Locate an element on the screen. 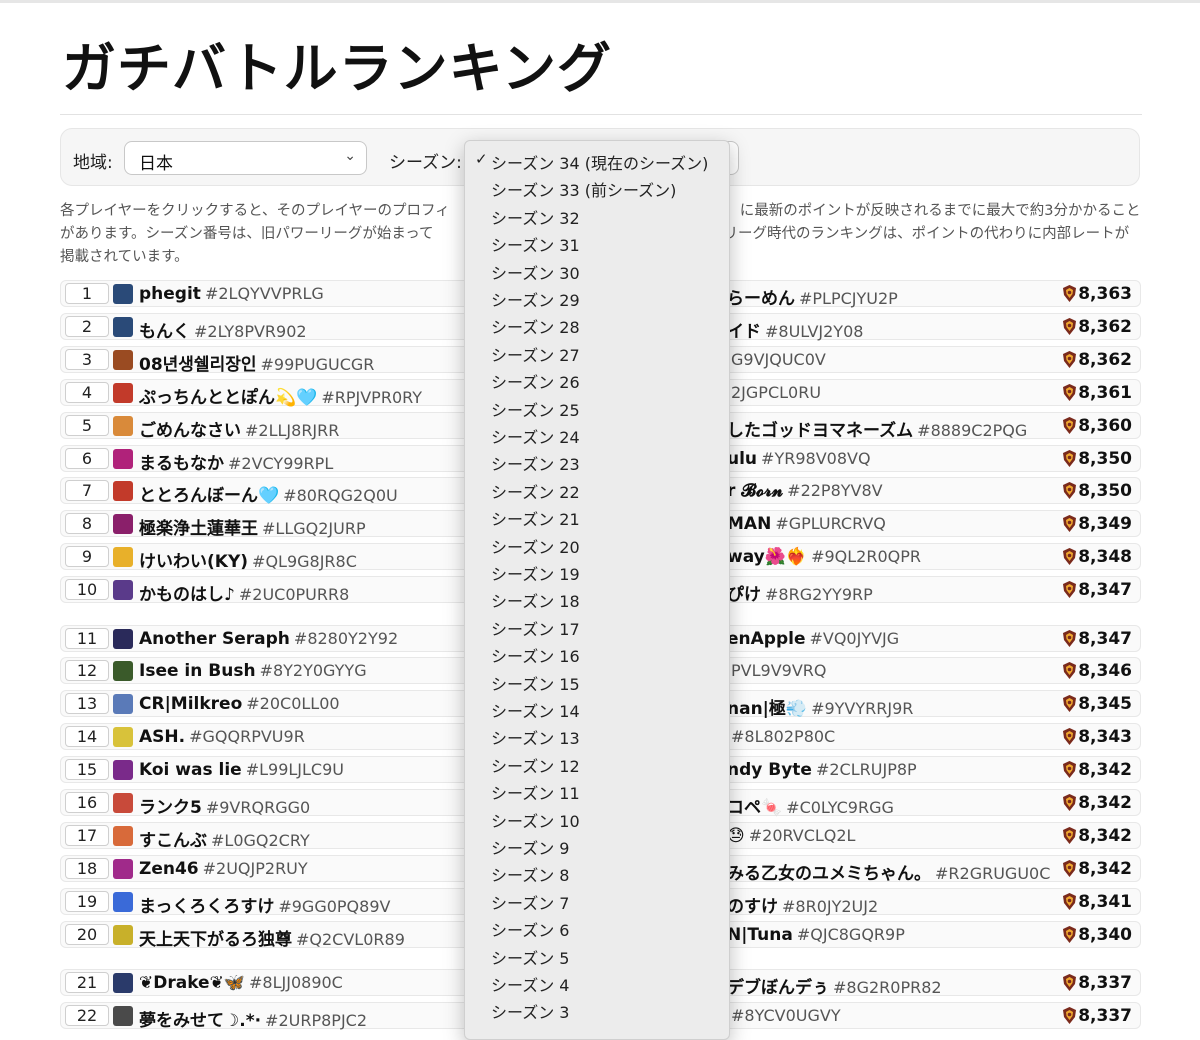  season-option: ✓ シーズン 34 (現在のシーズン) is located at coordinates (597, 160).